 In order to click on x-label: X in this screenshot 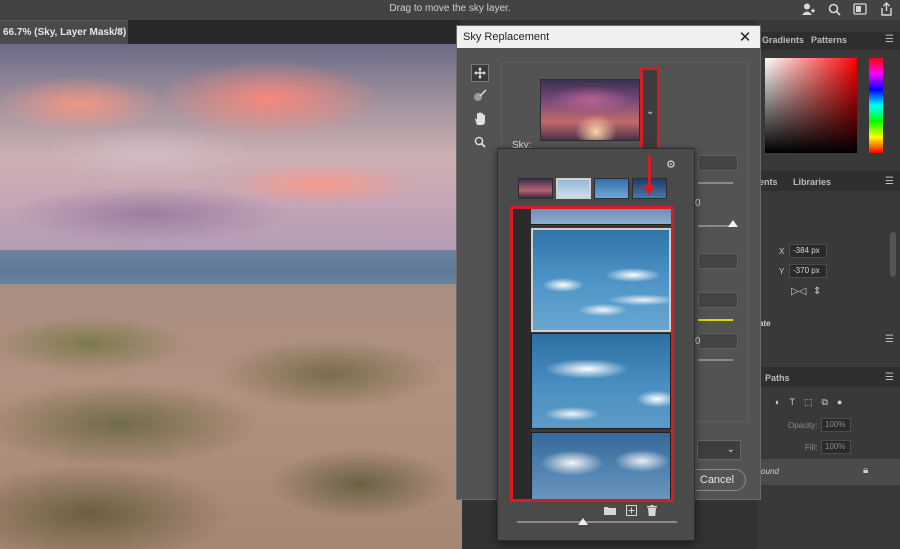, I will do `click(782, 251)`.